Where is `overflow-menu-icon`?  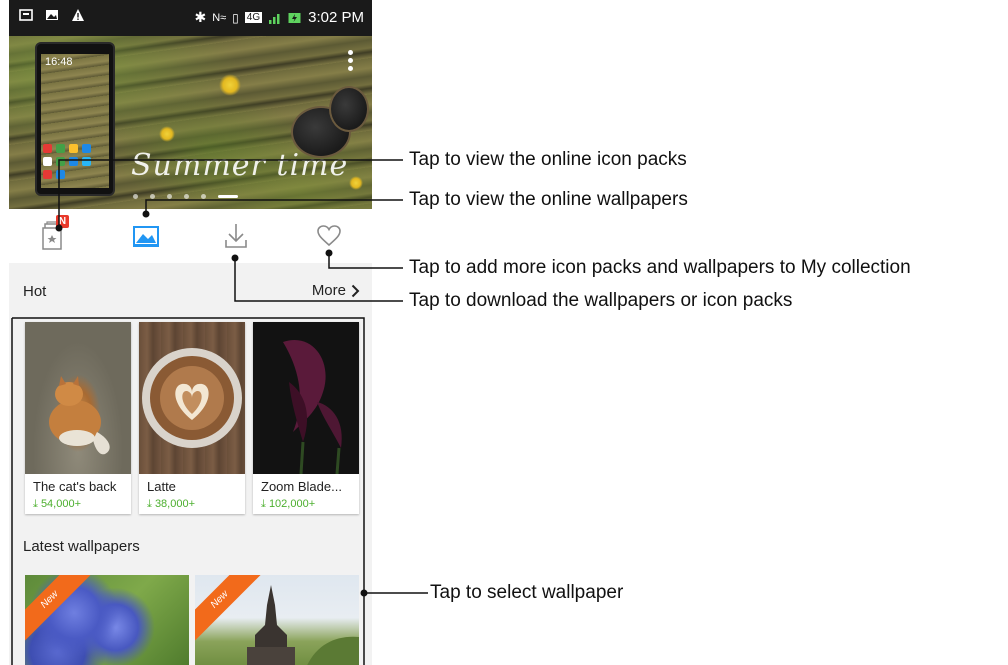 overflow-menu-icon is located at coordinates (351, 62).